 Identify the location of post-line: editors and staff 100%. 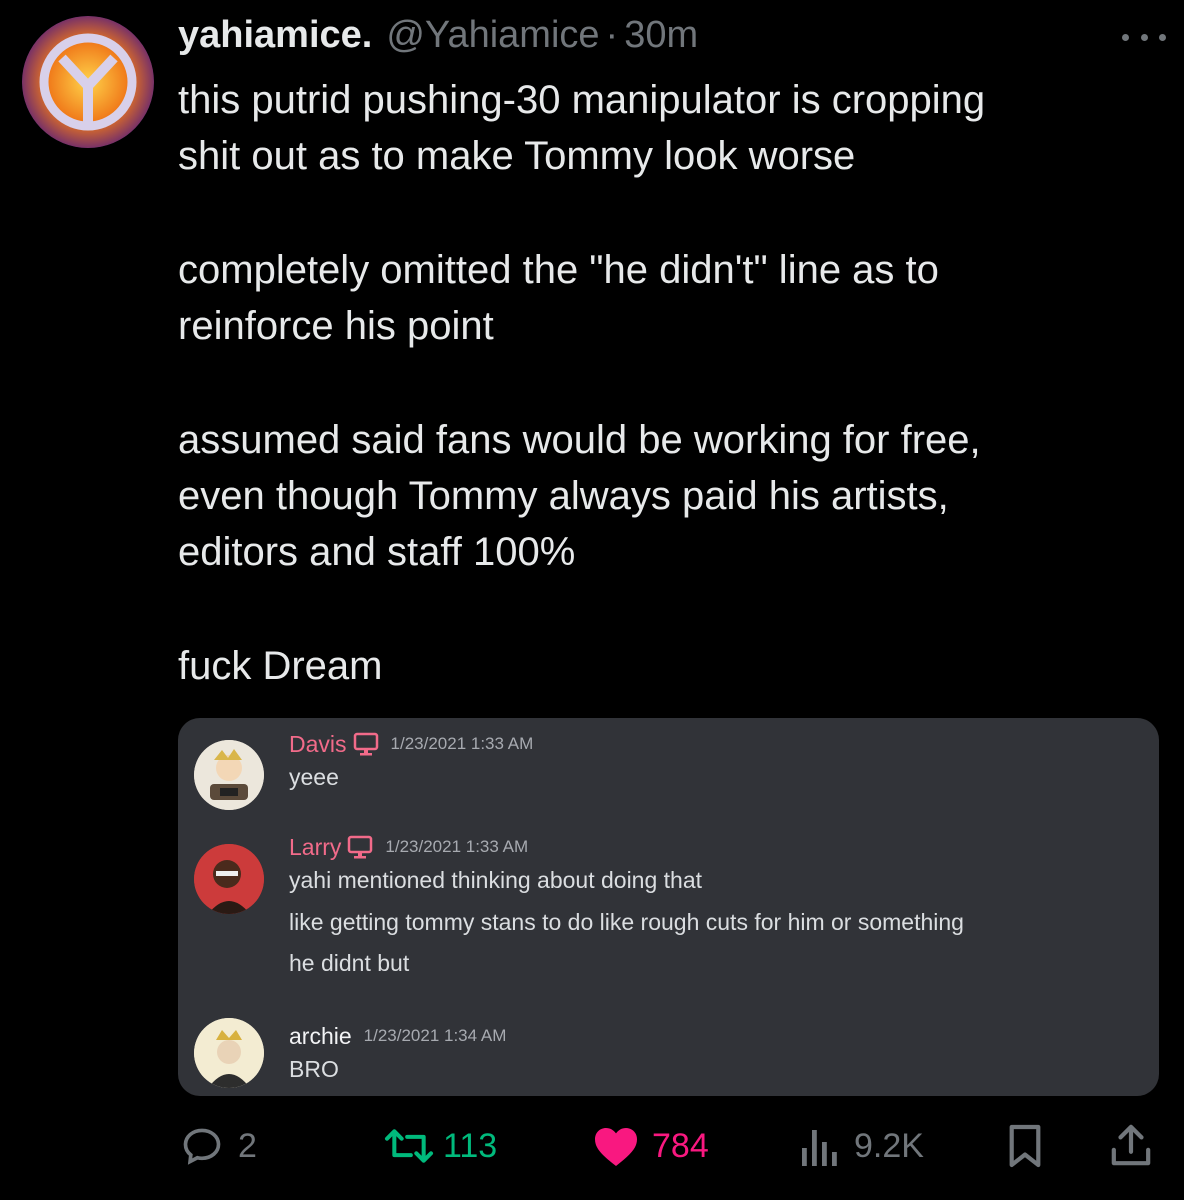
(377, 552).